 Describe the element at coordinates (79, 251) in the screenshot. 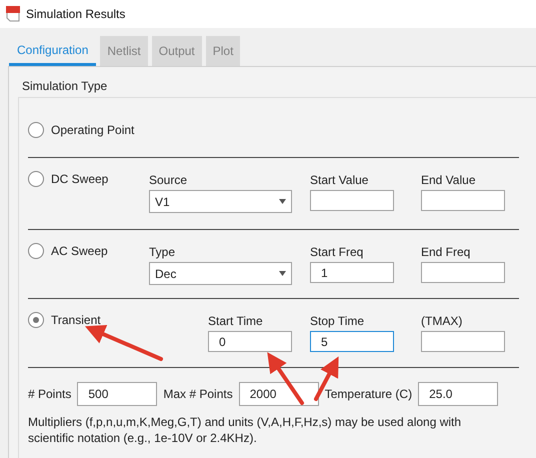

I see `radio-label: AC Sweep` at that location.